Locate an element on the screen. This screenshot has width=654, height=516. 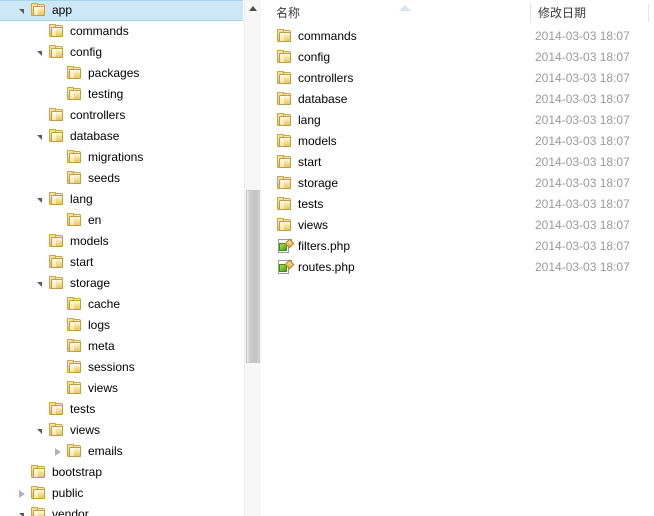
file-list-row: database 2014-03-03 18:07 is located at coordinates (458, 99).